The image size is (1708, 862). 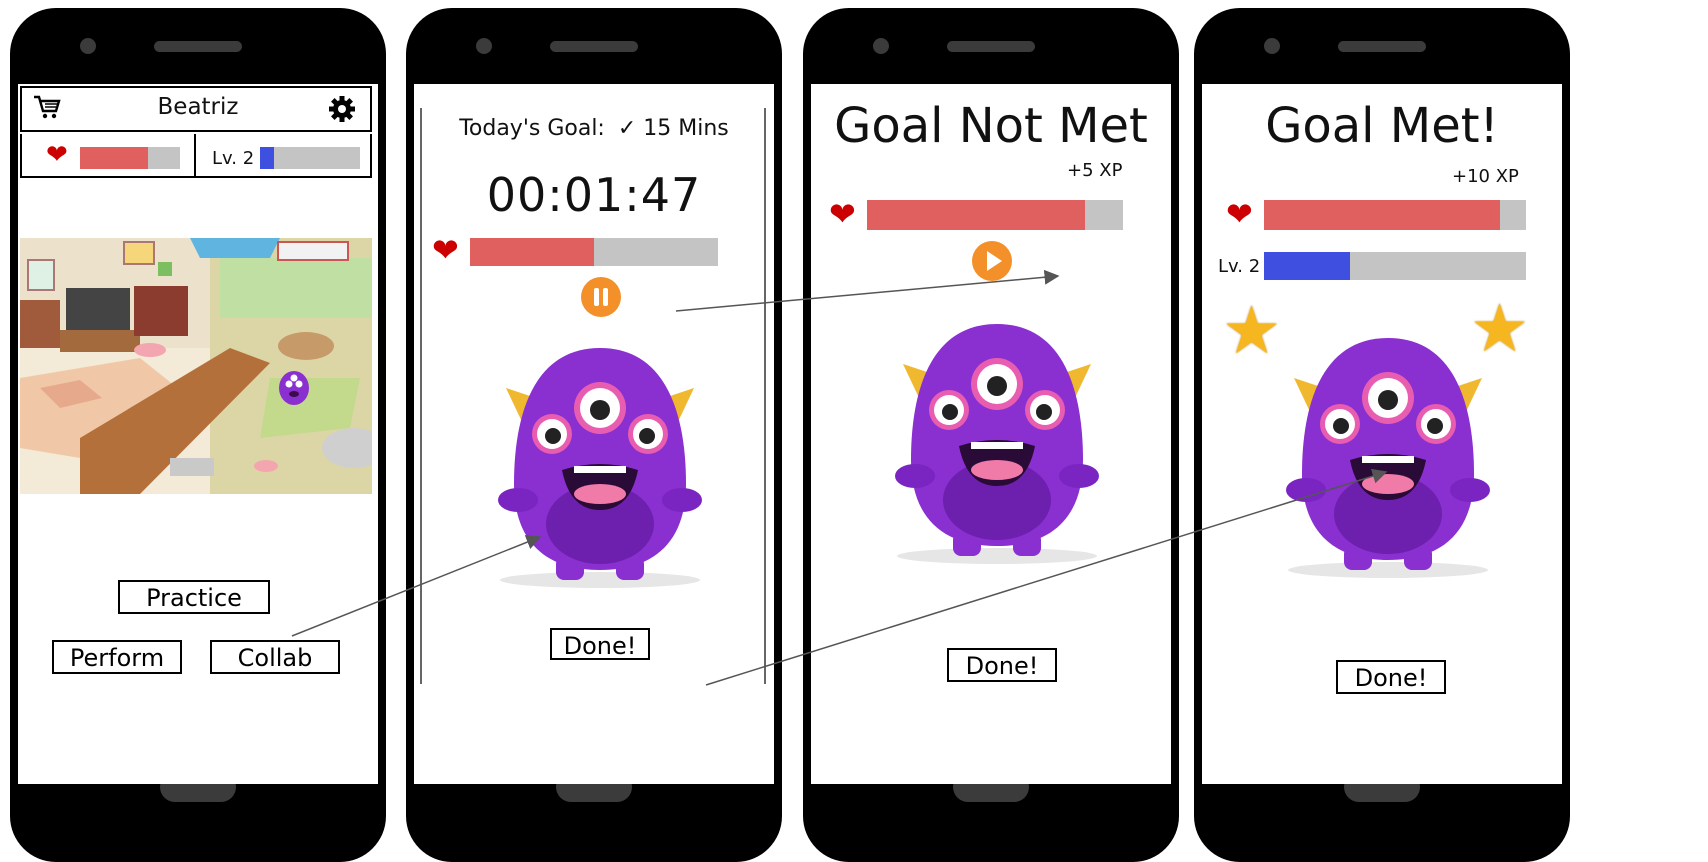 What do you see at coordinates (117, 657) in the screenshot?
I see `perform-button: Perform` at bounding box center [117, 657].